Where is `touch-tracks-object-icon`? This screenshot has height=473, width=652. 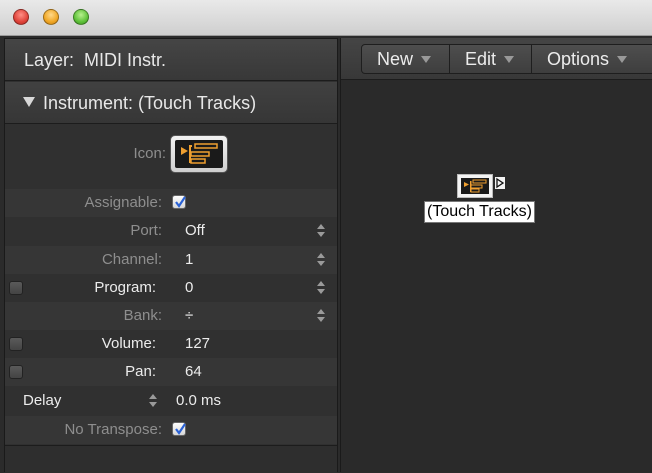 touch-tracks-object-icon is located at coordinates (475, 186).